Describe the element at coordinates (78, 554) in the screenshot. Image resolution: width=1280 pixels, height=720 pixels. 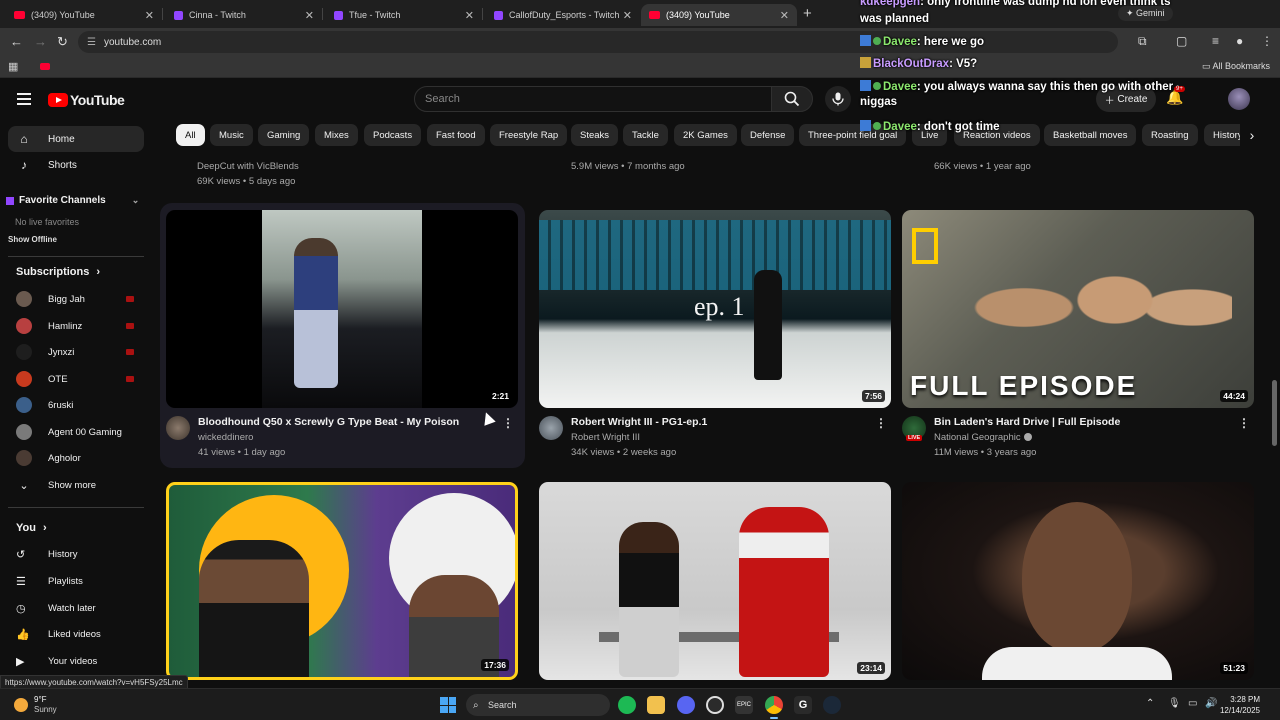
I see `sidebar-item-history: ↺ History` at that location.